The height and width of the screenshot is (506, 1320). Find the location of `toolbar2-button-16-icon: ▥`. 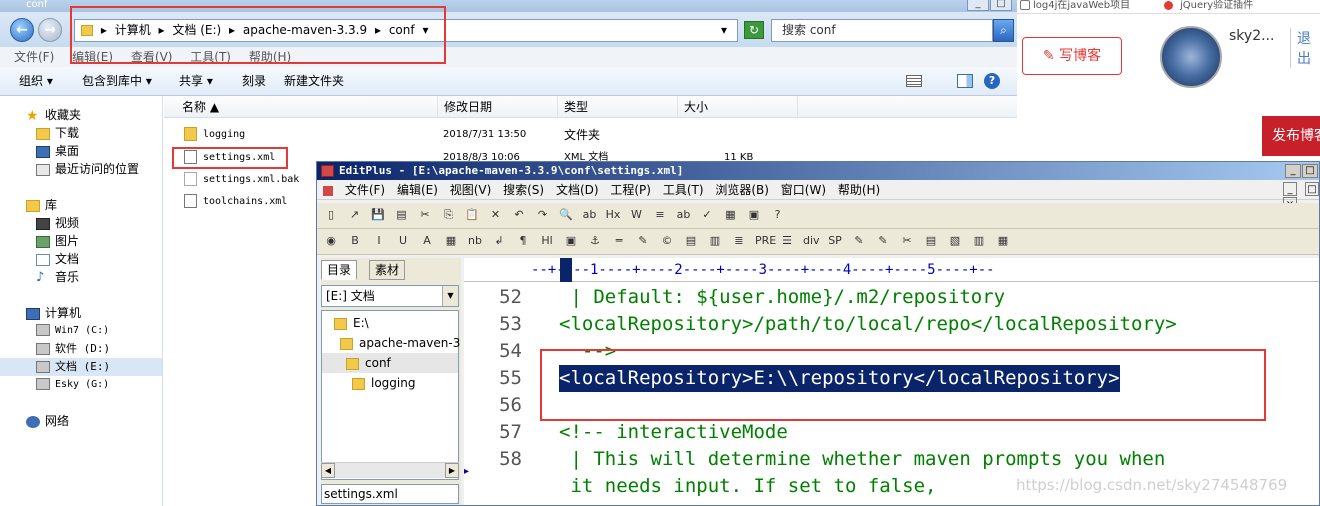

toolbar2-button-16-icon: ▥ is located at coordinates (715, 241).